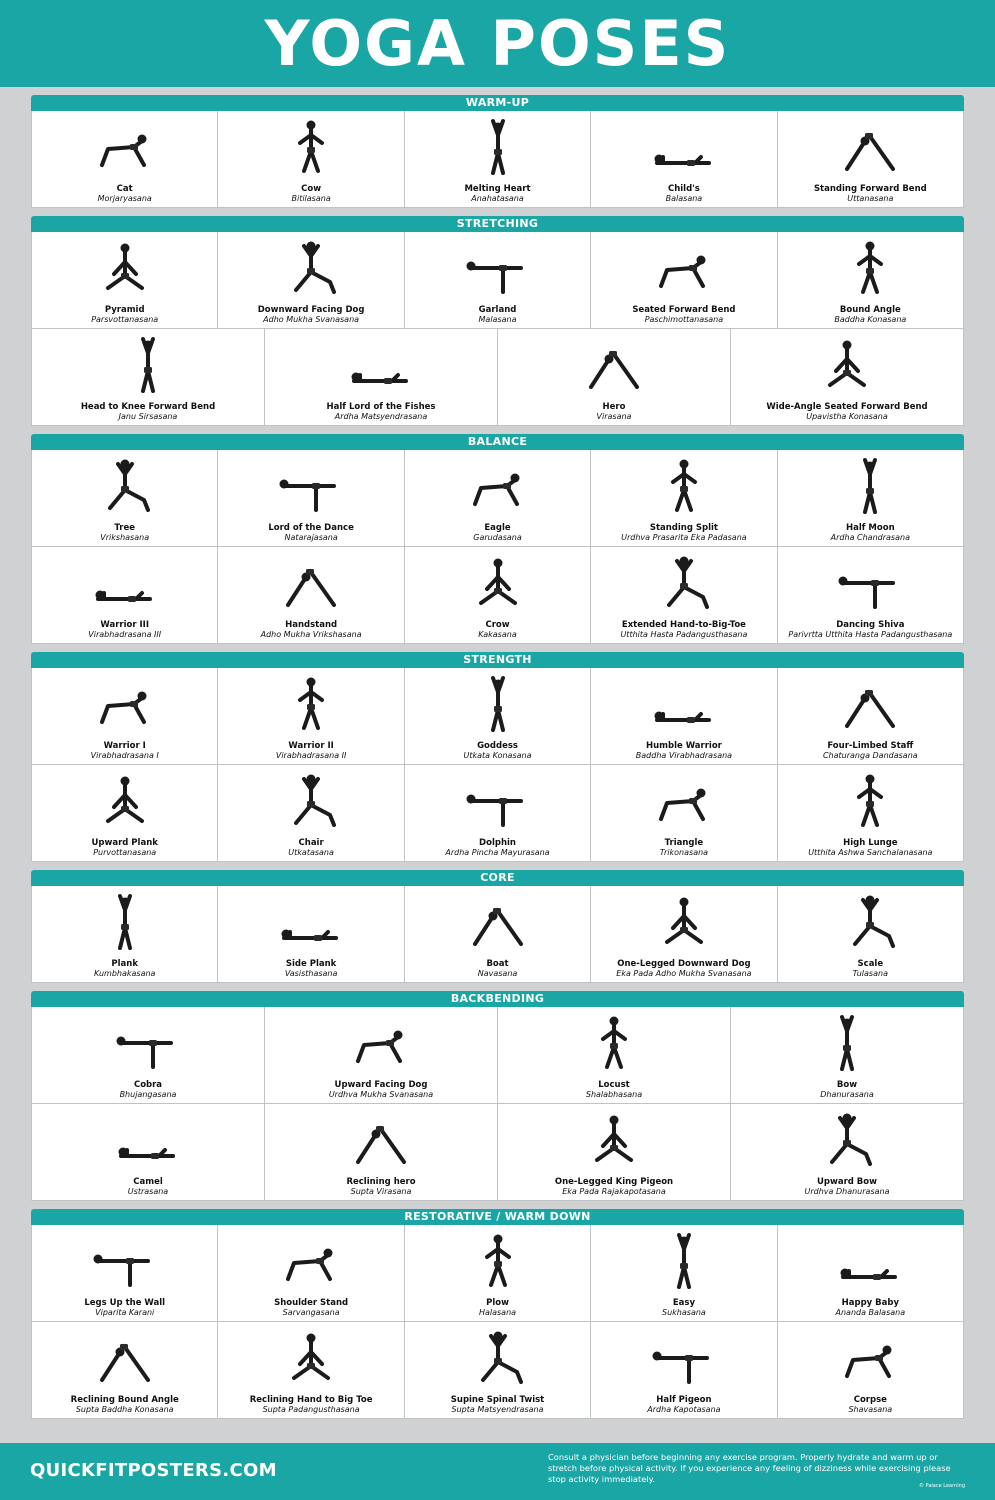  Describe the element at coordinates (125, 1312) in the screenshot. I see `pose-sanskrit-name: Viparita Karani` at that location.